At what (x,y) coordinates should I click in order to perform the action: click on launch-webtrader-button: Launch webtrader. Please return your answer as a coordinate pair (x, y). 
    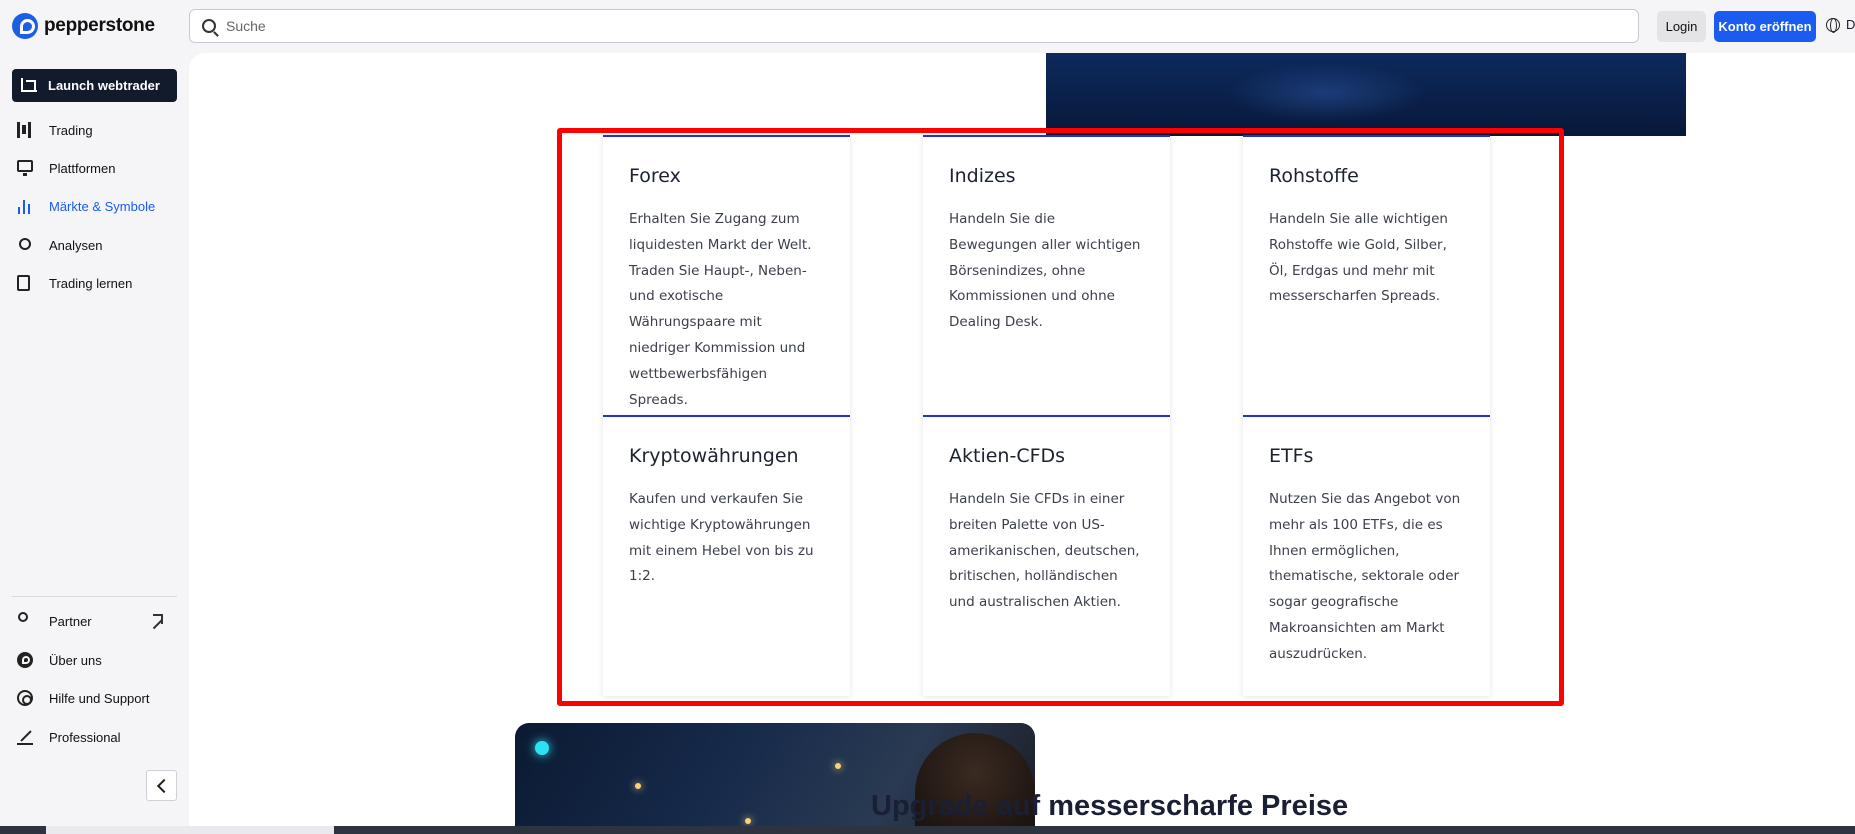
    Looking at the image, I should click on (94, 85).